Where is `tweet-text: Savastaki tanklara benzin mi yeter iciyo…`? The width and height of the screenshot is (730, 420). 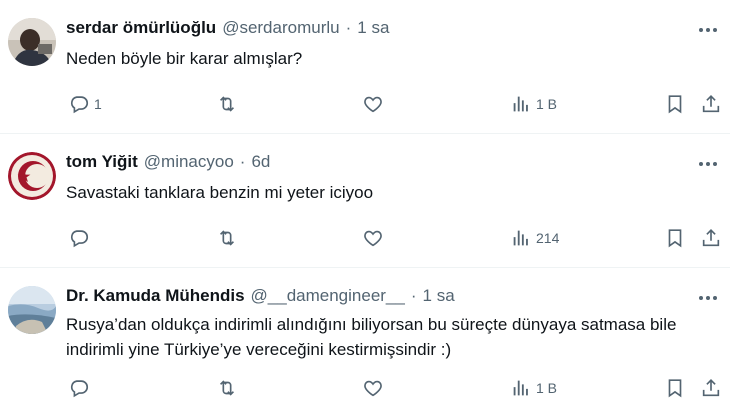
tweet-text: Savastaki tanklara benzin mi yeter iciyo… is located at coordinates (220, 192).